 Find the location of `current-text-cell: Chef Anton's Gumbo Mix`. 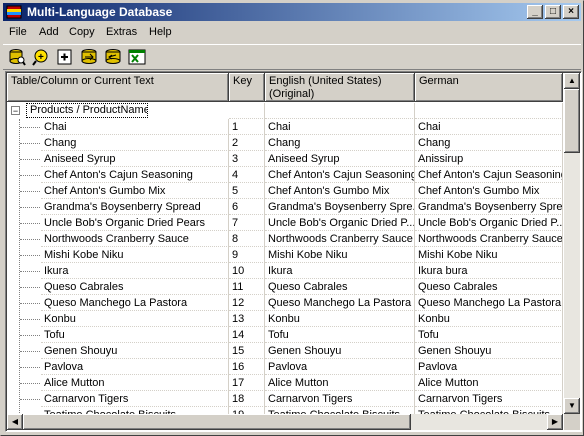

current-text-cell: Chef Anton's Gumbo Mix is located at coordinates (135, 191).